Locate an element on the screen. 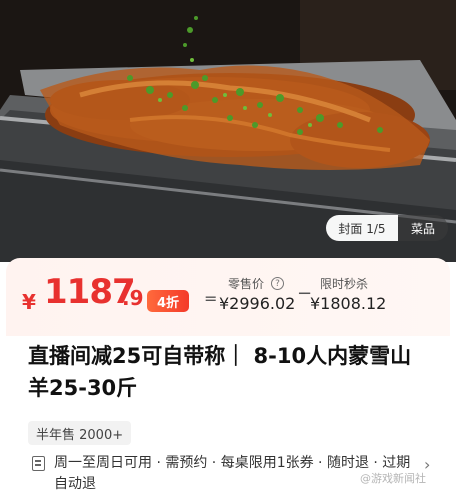  flash-sale-value: ¥1808.12 is located at coordinates (348, 303).